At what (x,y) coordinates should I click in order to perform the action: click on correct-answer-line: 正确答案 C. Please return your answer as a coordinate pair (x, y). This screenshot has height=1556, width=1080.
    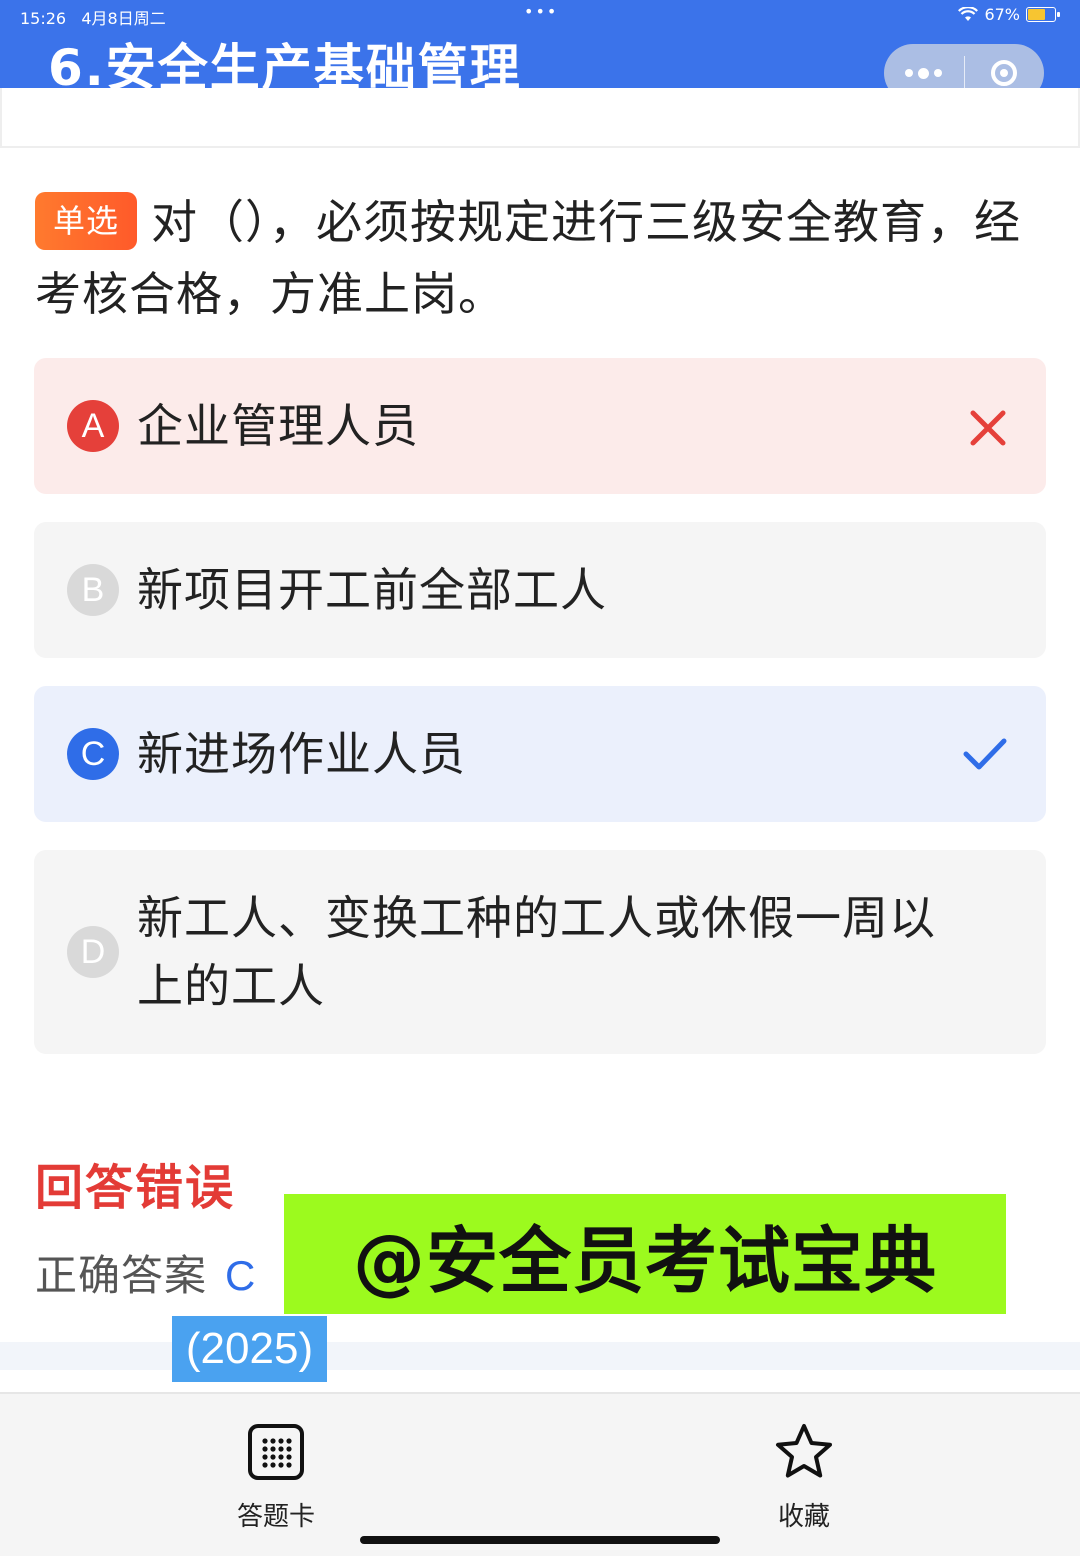
    Looking at the image, I should click on (145, 1272).